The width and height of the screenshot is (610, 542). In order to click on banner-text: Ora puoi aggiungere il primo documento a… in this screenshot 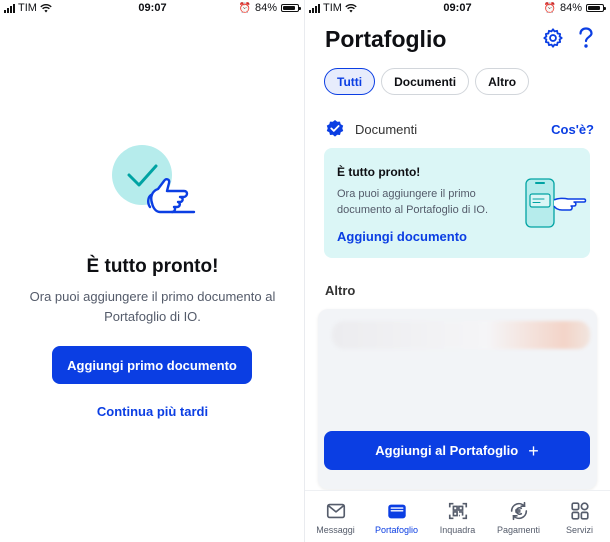, I will do `click(413, 202)`.